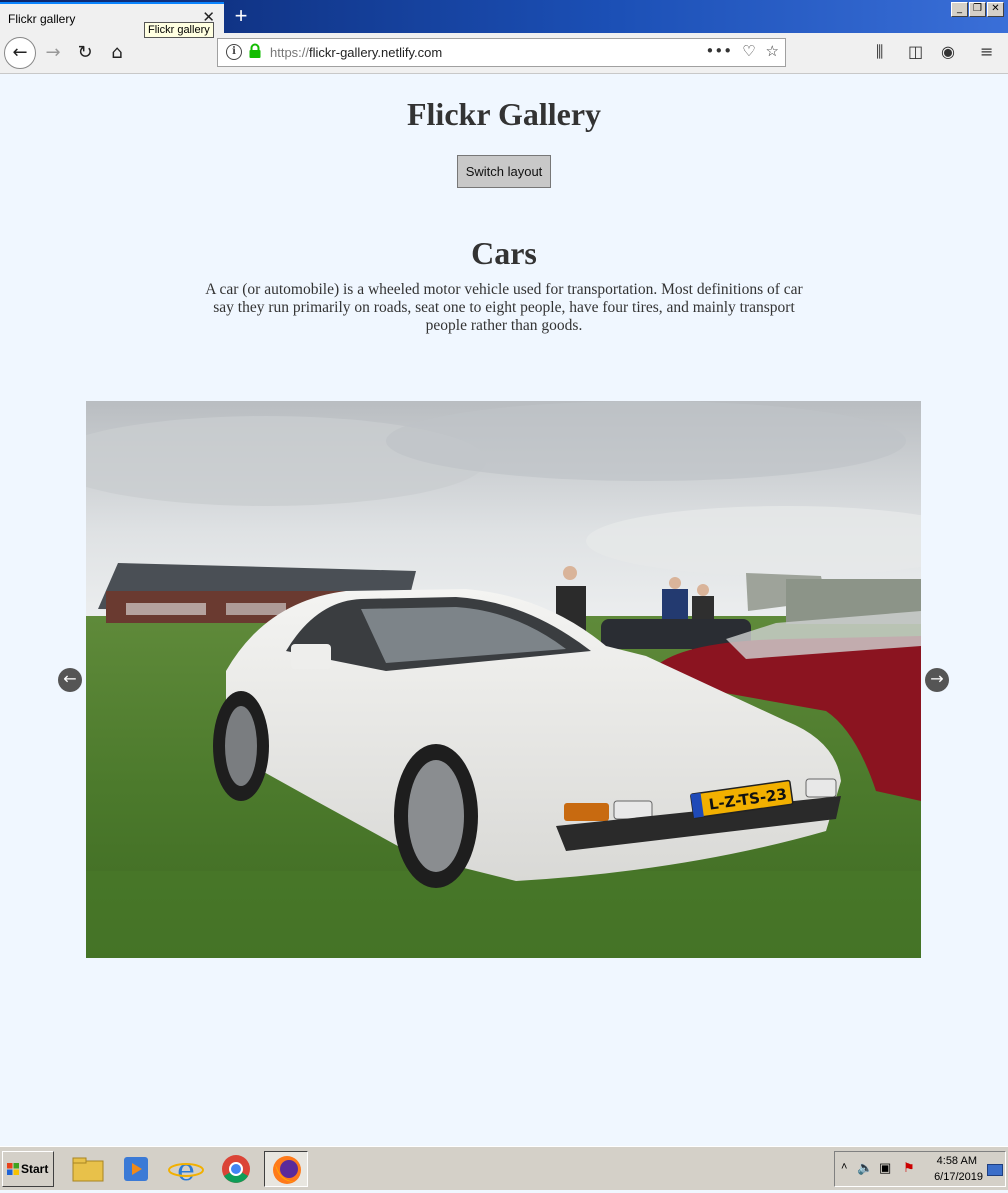 This screenshot has height=1193, width=1008. I want to click on chrome-icon, so click(236, 1169).